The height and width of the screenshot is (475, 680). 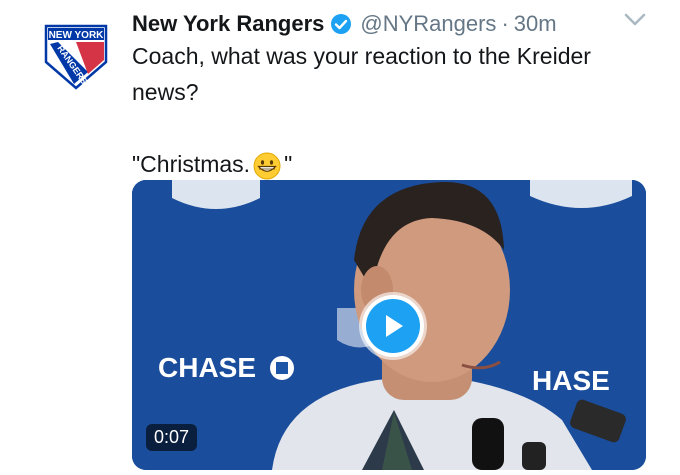 I want to click on author-name: New York Rangers, so click(x=228, y=24).